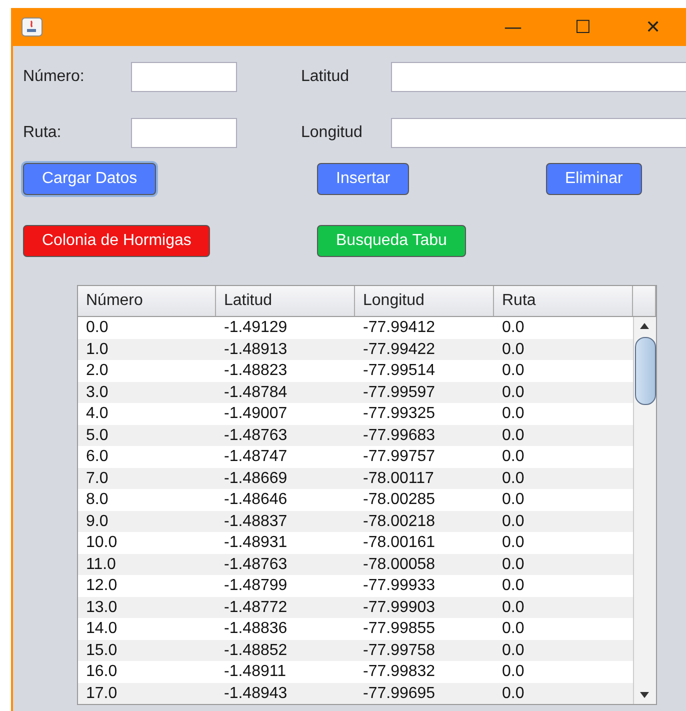 Image resolution: width=686 pixels, height=711 pixels. What do you see at coordinates (363, 179) in the screenshot?
I see `action-button: Insertar` at bounding box center [363, 179].